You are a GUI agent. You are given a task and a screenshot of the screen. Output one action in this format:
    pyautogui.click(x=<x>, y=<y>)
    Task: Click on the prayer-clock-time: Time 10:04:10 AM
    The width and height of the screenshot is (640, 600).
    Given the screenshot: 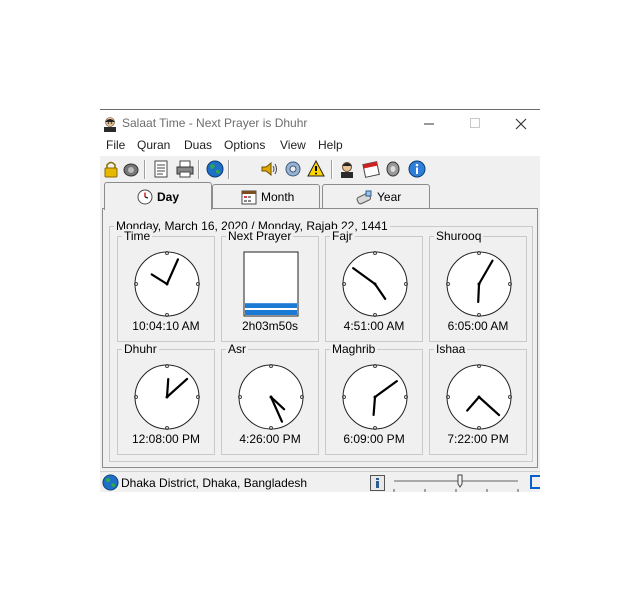 What is the action you would take?
    pyautogui.click(x=166, y=285)
    